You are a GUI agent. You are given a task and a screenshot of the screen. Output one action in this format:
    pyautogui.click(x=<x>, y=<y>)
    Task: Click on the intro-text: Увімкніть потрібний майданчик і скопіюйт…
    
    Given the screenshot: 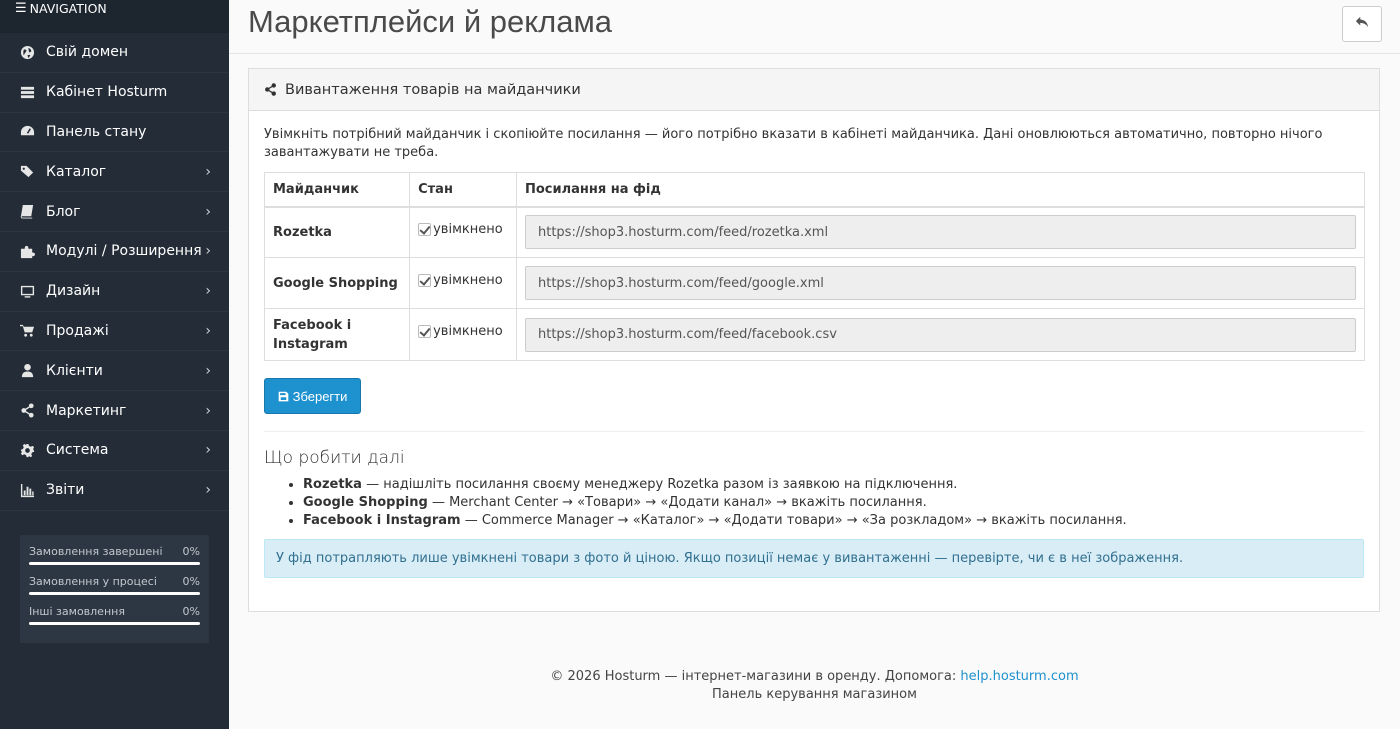 What is the action you would take?
    pyautogui.click(x=793, y=143)
    